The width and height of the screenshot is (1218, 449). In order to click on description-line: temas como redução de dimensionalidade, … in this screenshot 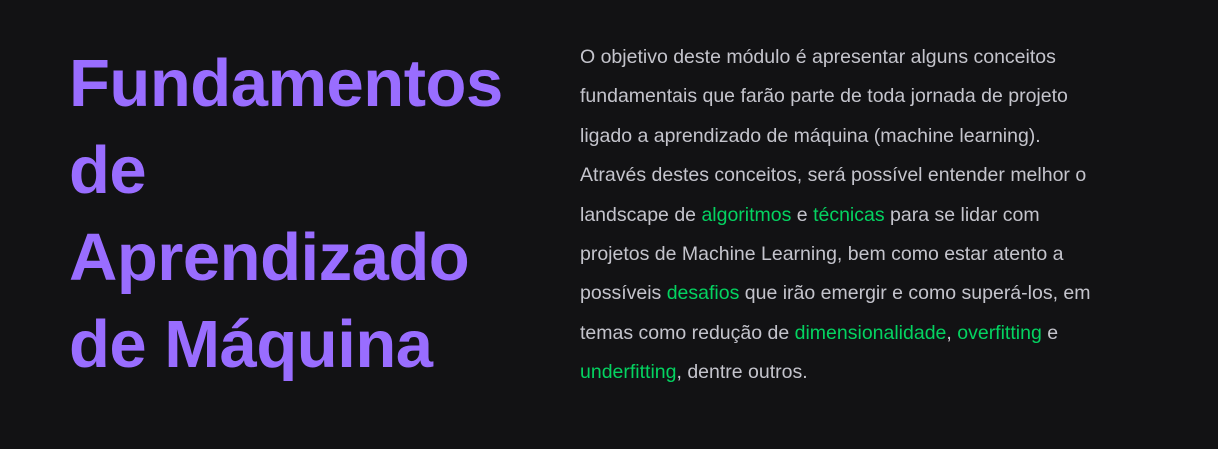, I will do `click(885, 333)`.